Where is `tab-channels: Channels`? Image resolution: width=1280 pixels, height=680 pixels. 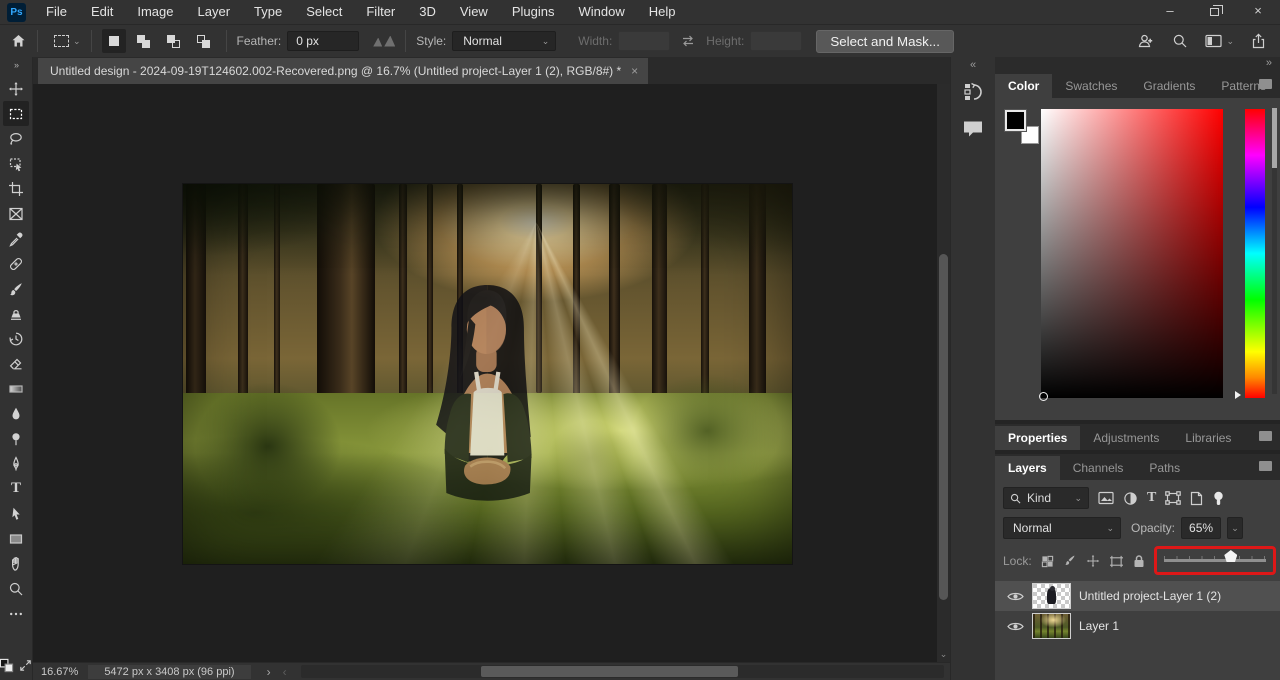
tab-channels: Channels is located at coordinates (1098, 468).